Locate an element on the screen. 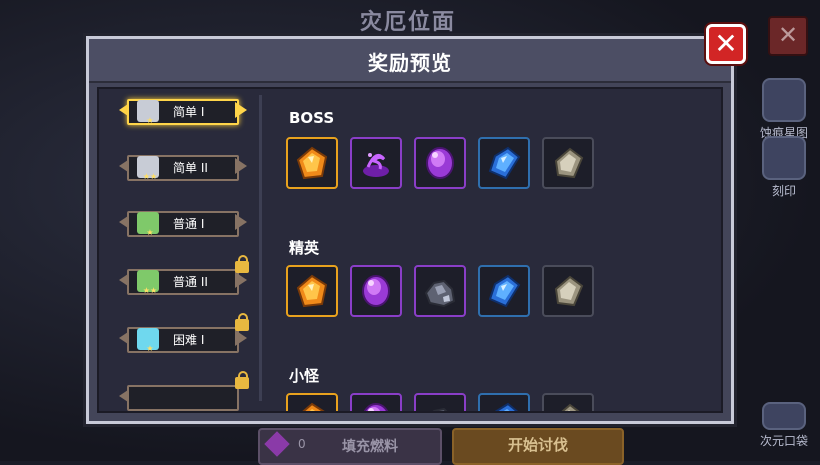 The image size is (820, 465). column-divider is located at coordinates (260, 248).